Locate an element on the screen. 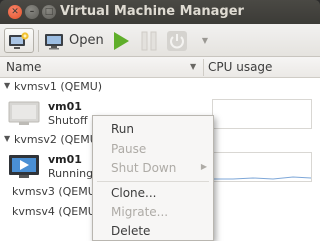 This screenshot has width=320, height=241. pause-button is located at coordinates (149, 40).